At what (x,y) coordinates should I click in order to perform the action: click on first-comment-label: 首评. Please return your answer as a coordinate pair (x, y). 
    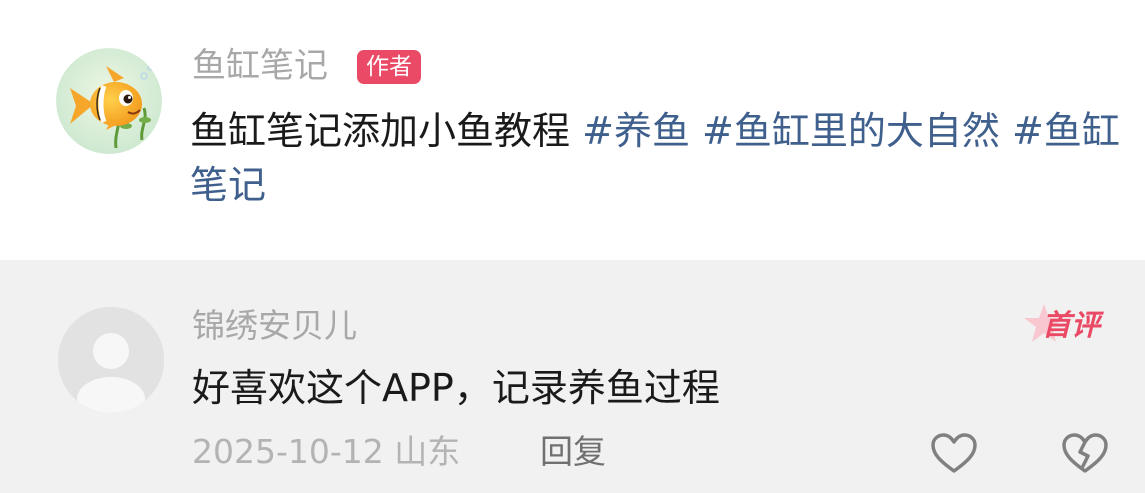
    Looking at the image, I should click on (1071, 325).